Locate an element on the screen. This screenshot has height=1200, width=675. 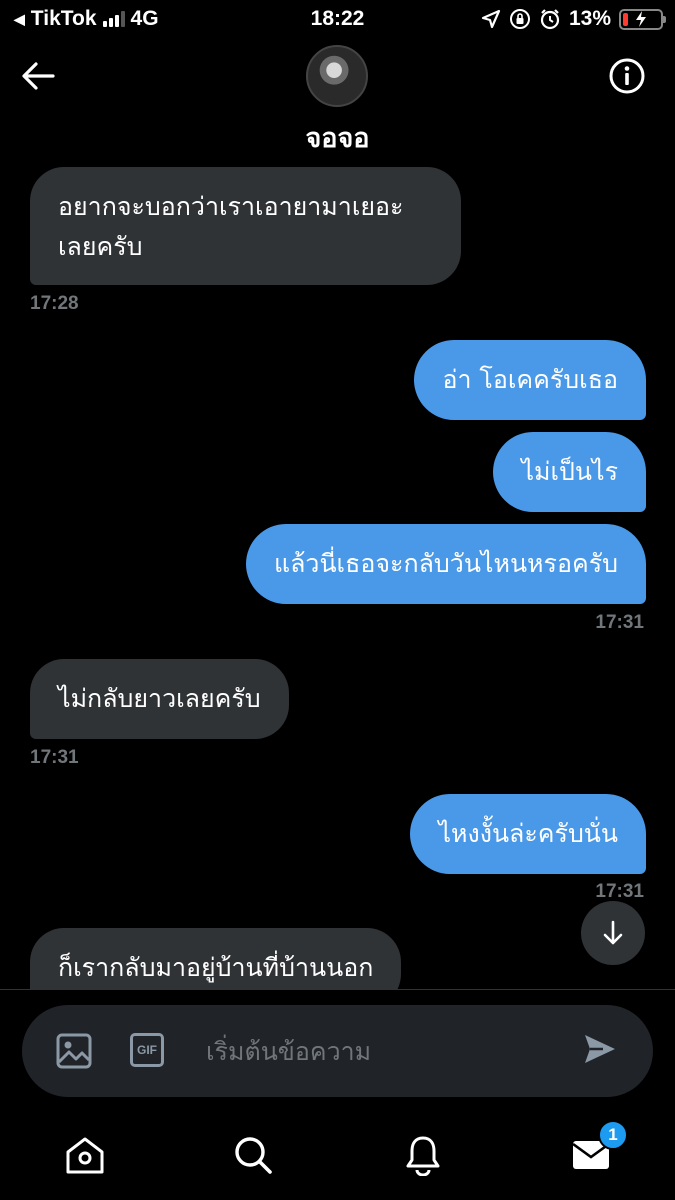
signal-icon is located at coordinates (113, 19).